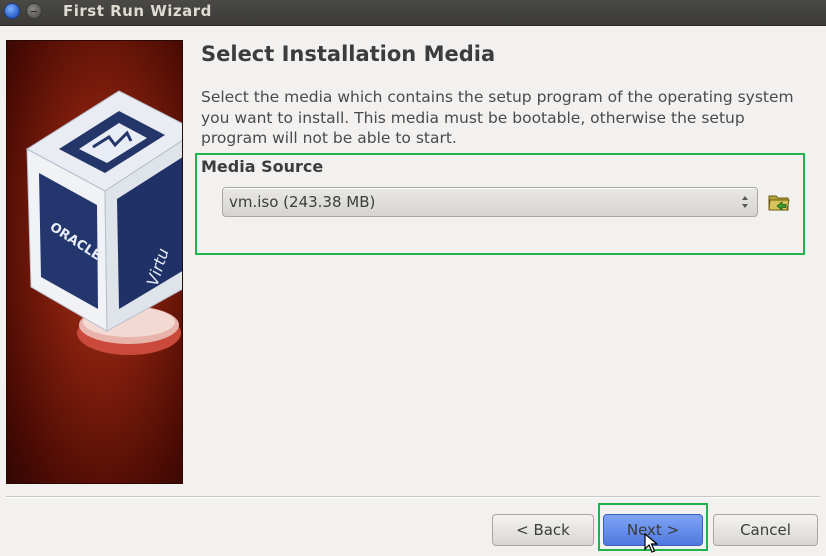  I want to click on back-button: < Back, so click(543, 530).